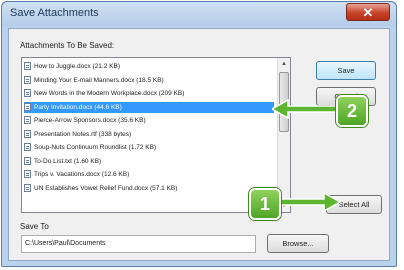 This screenshot has width=404, height=270. I want to click on title-bar: Save Attachments ✕, so click(199, 14).